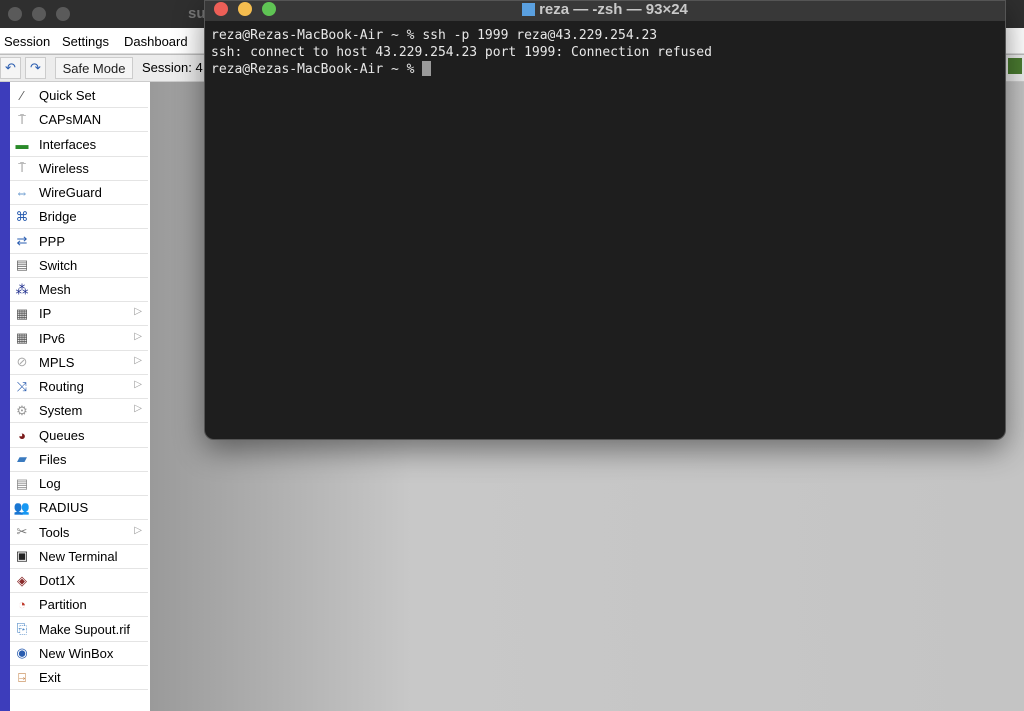  I want to click on sidebar-item-routing: ⤨ Routing ▷, so click(79, 387).